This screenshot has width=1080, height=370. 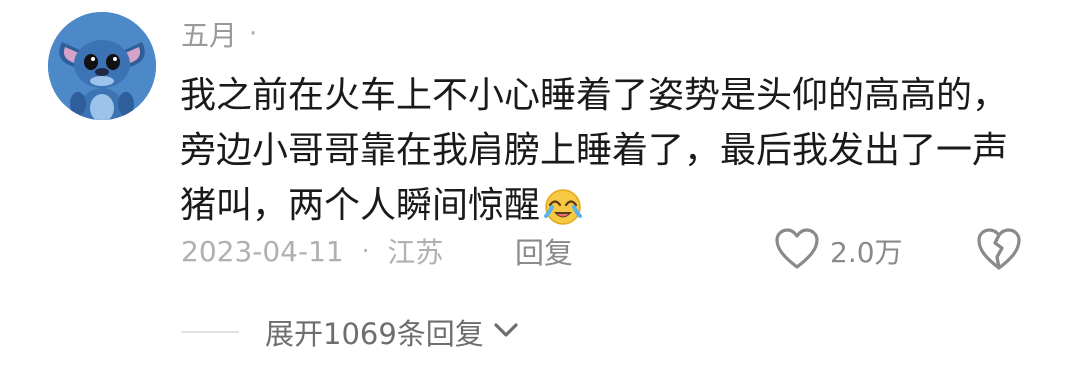 I want to click on reply-button: 回复, so click(x=544, y=251).